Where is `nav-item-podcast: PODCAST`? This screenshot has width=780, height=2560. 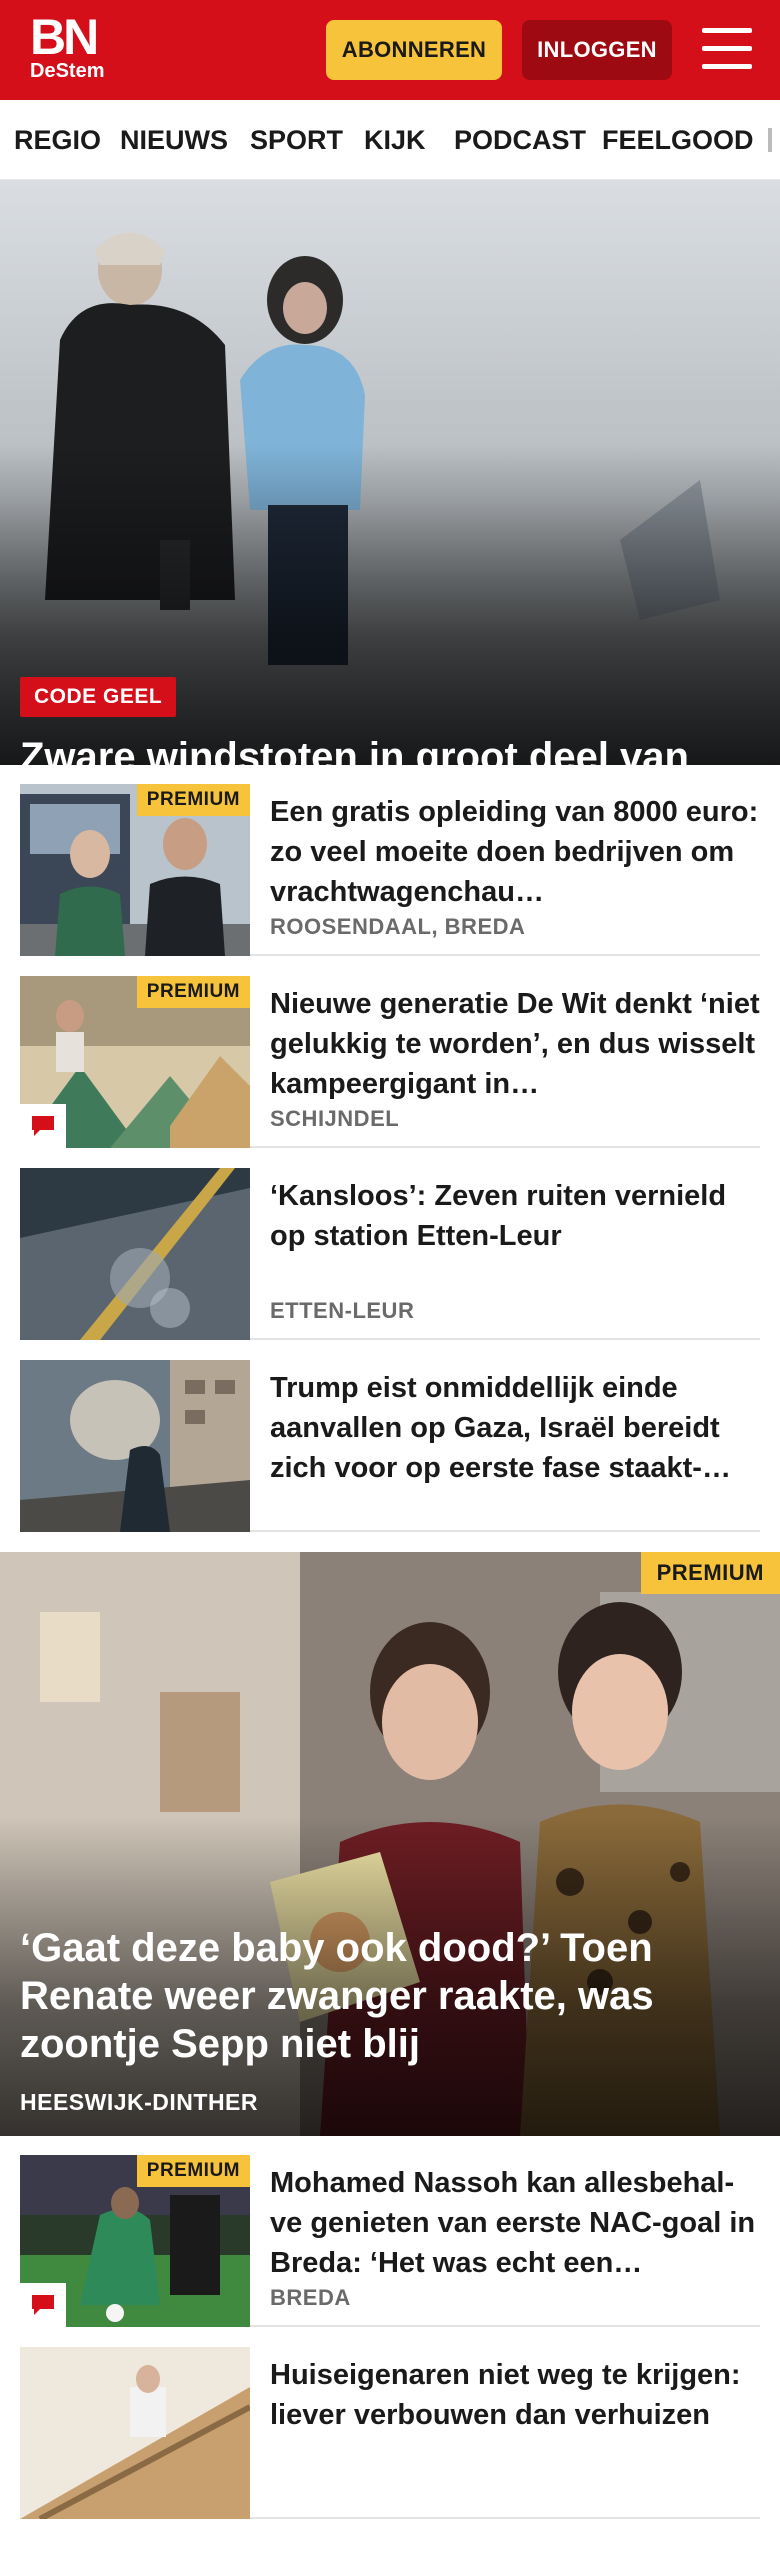 nav-item-podcast: PODCAST is located at coordinates (520, 139).